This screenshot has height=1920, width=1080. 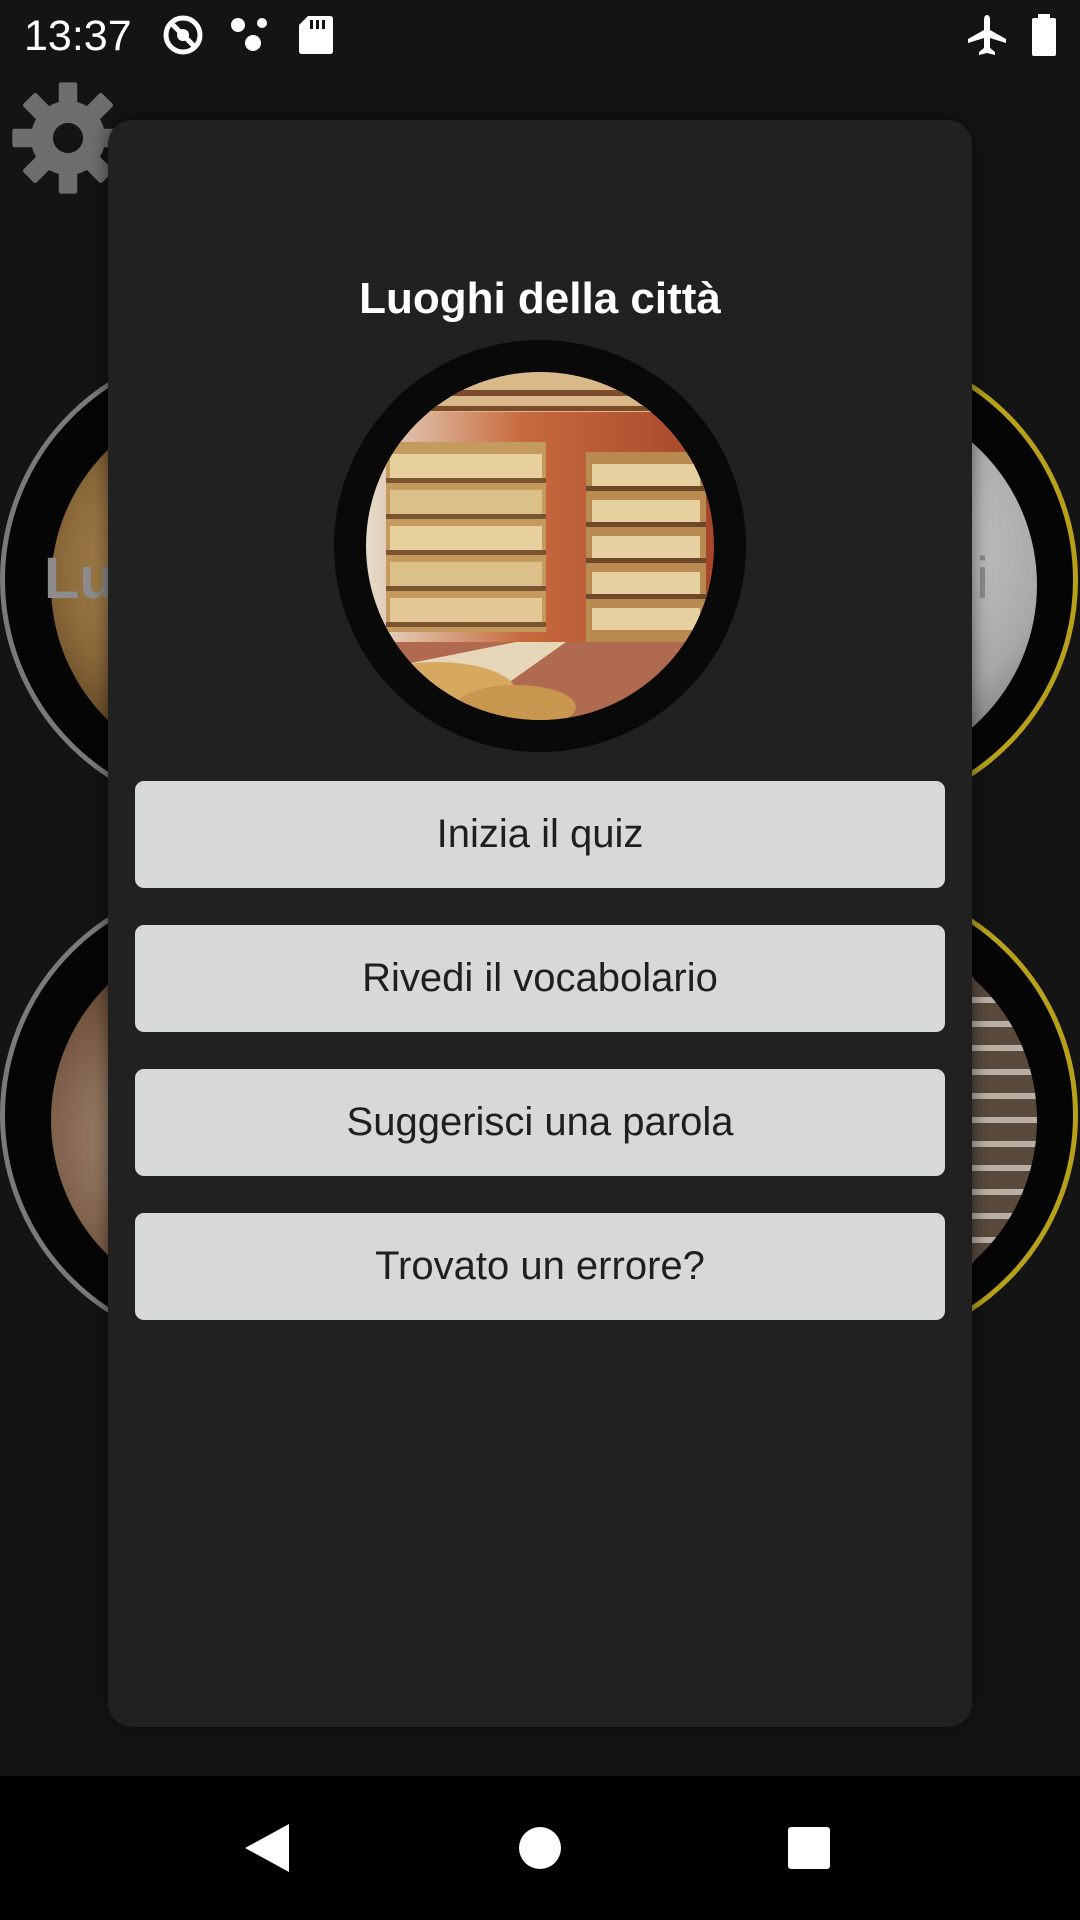 I want to click on status-bar: 13:37, so click(x=540, y=36).